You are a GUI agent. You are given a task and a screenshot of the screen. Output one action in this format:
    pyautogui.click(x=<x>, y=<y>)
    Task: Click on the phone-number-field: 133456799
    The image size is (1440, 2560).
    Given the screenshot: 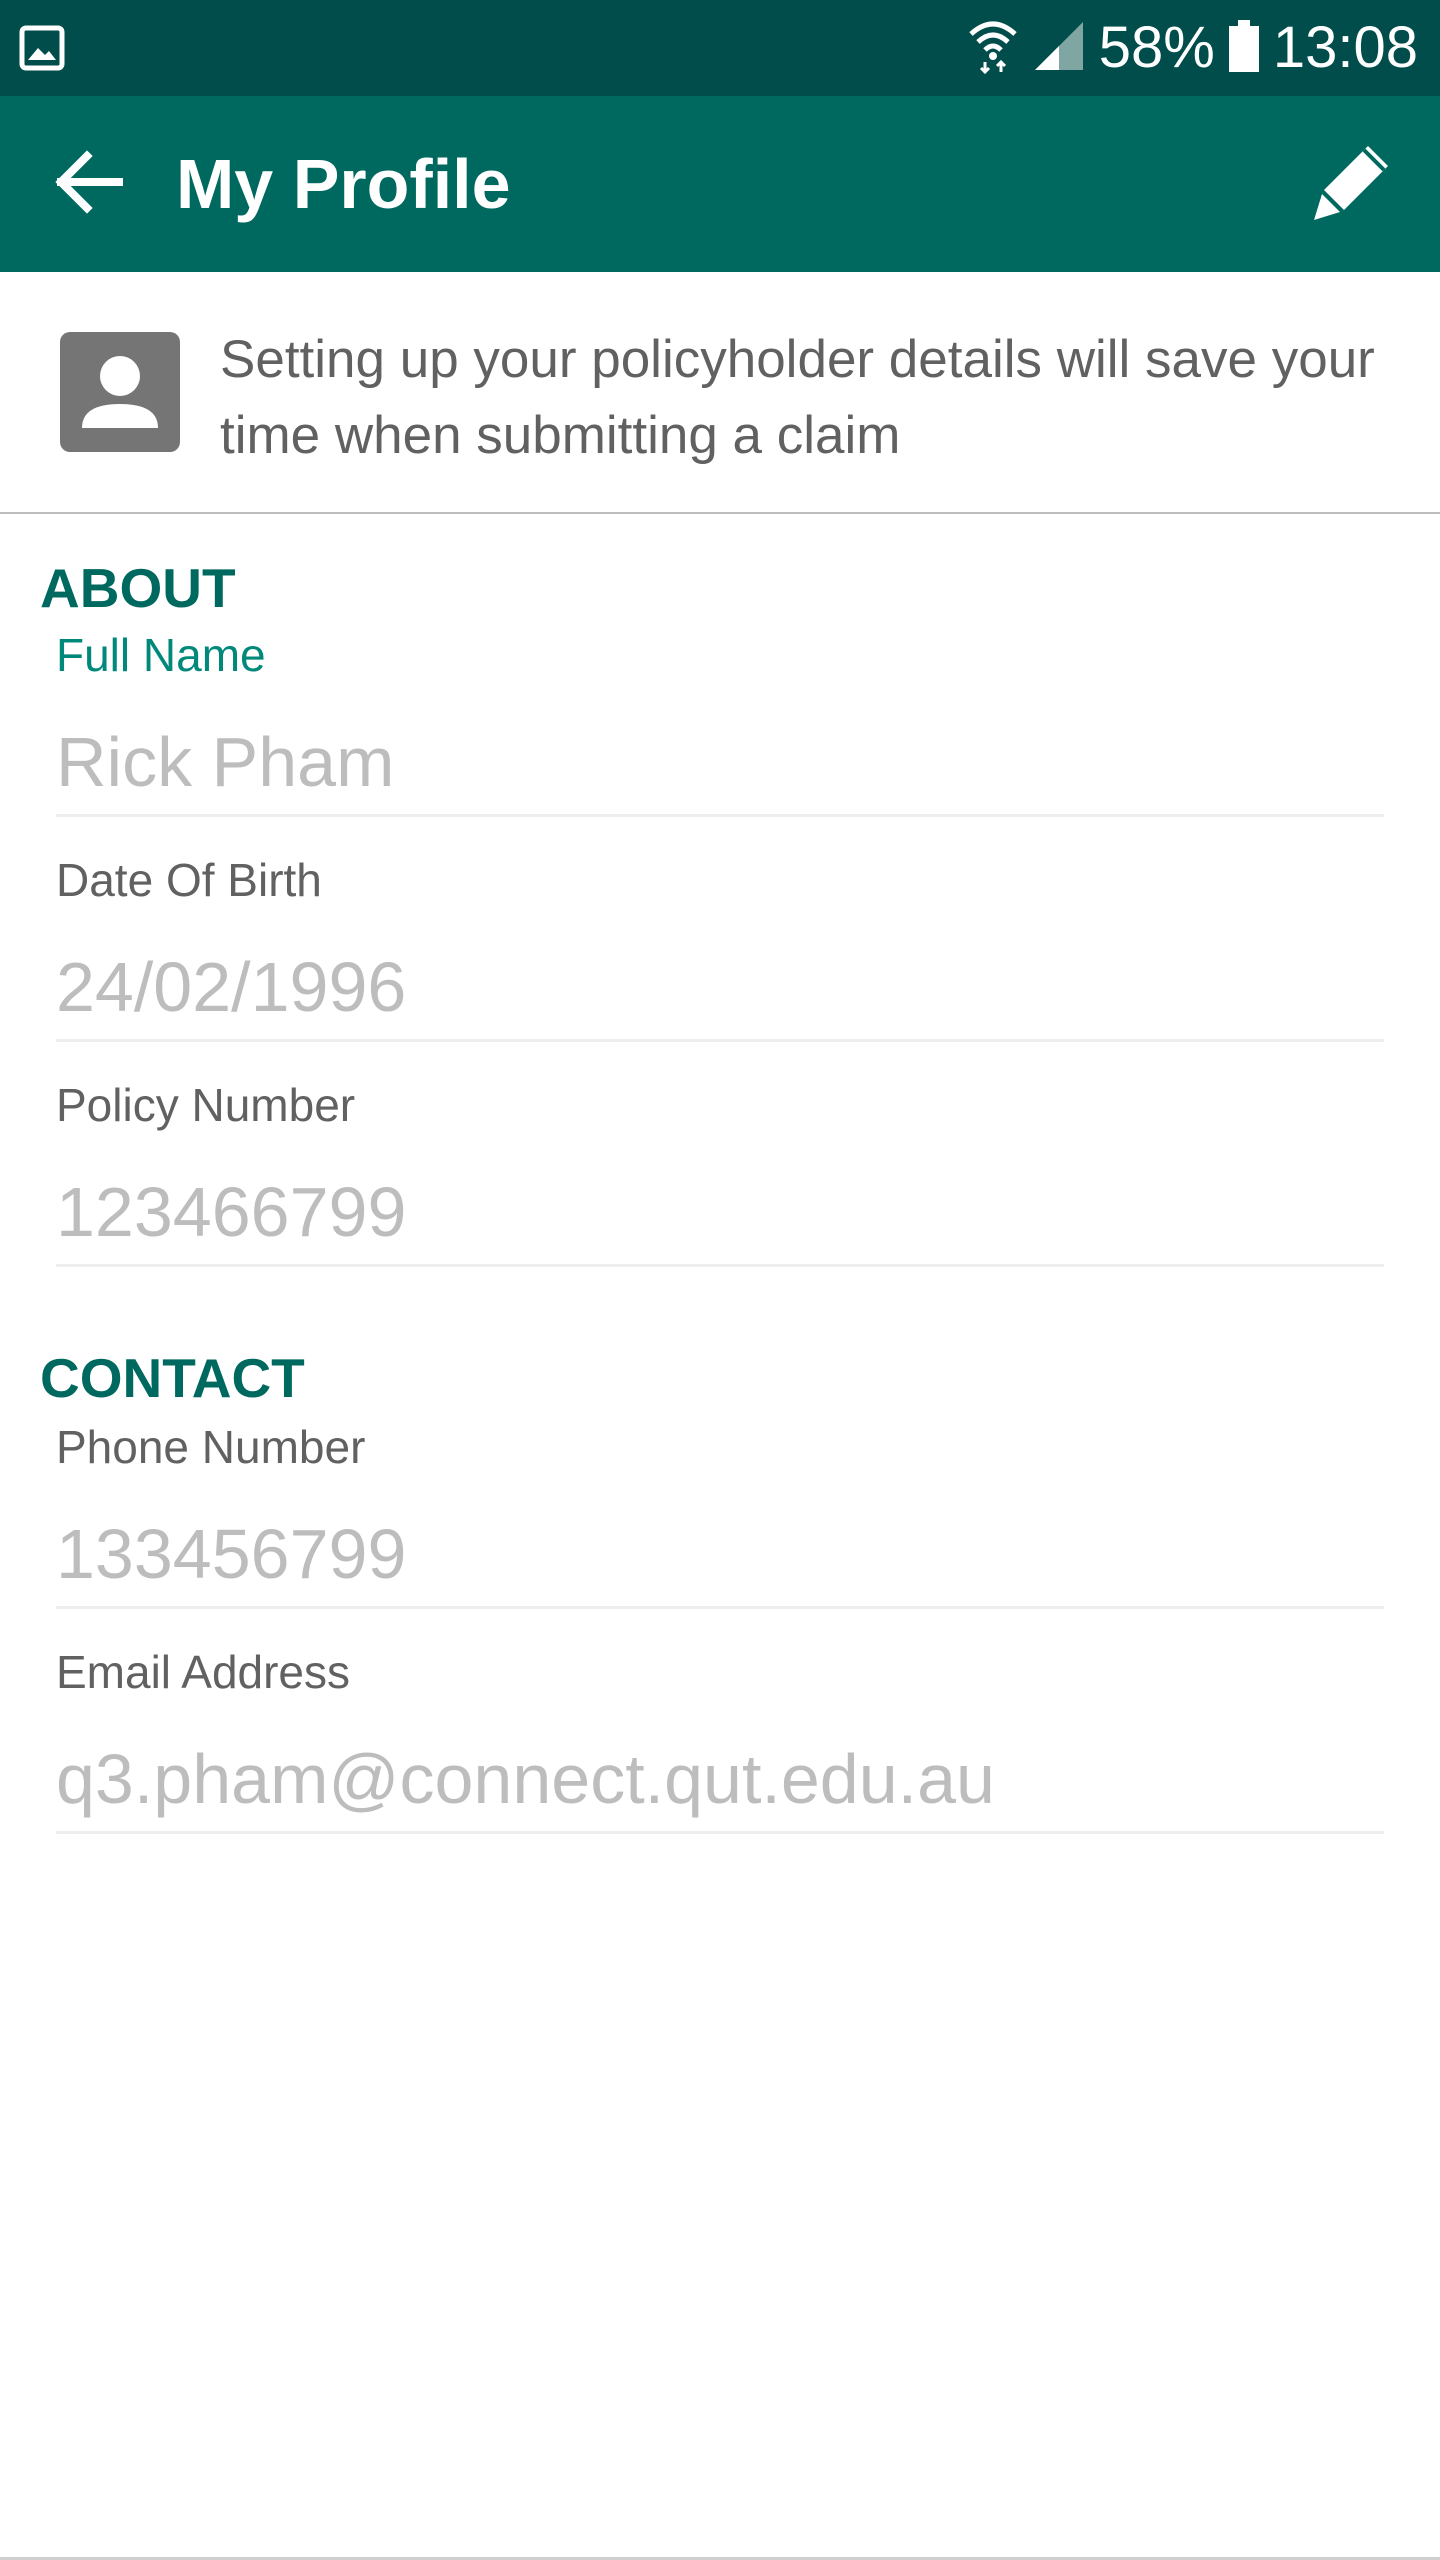 What is the action you would take?
    pyautogui.click(x=721, y=1554)
    